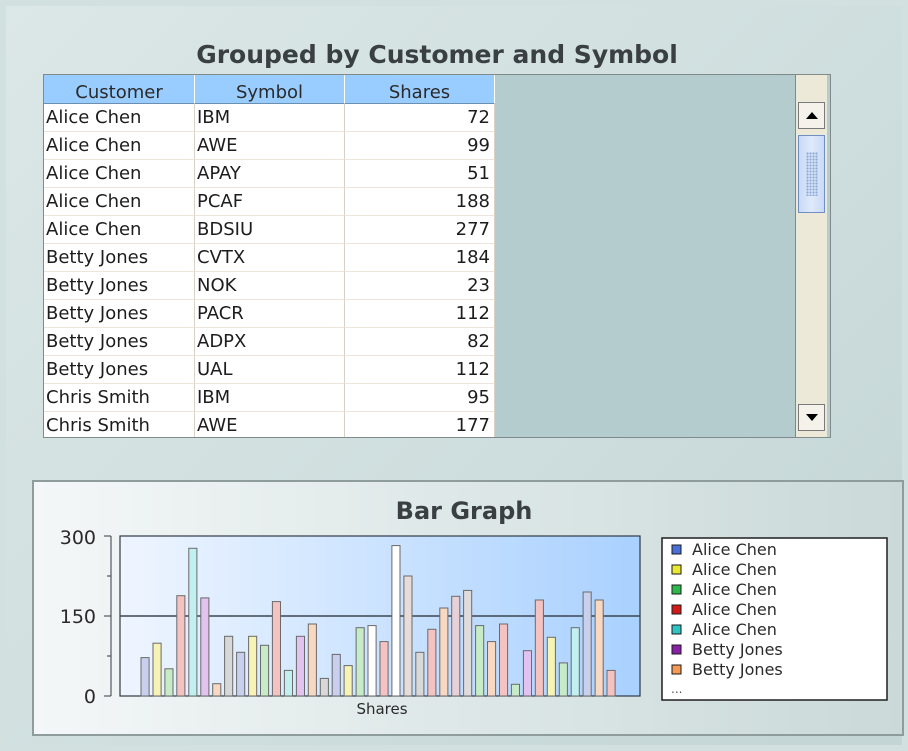 This screenshot has width=908, height=751. I want to click on shares-cell: 23, so click(420, 286).